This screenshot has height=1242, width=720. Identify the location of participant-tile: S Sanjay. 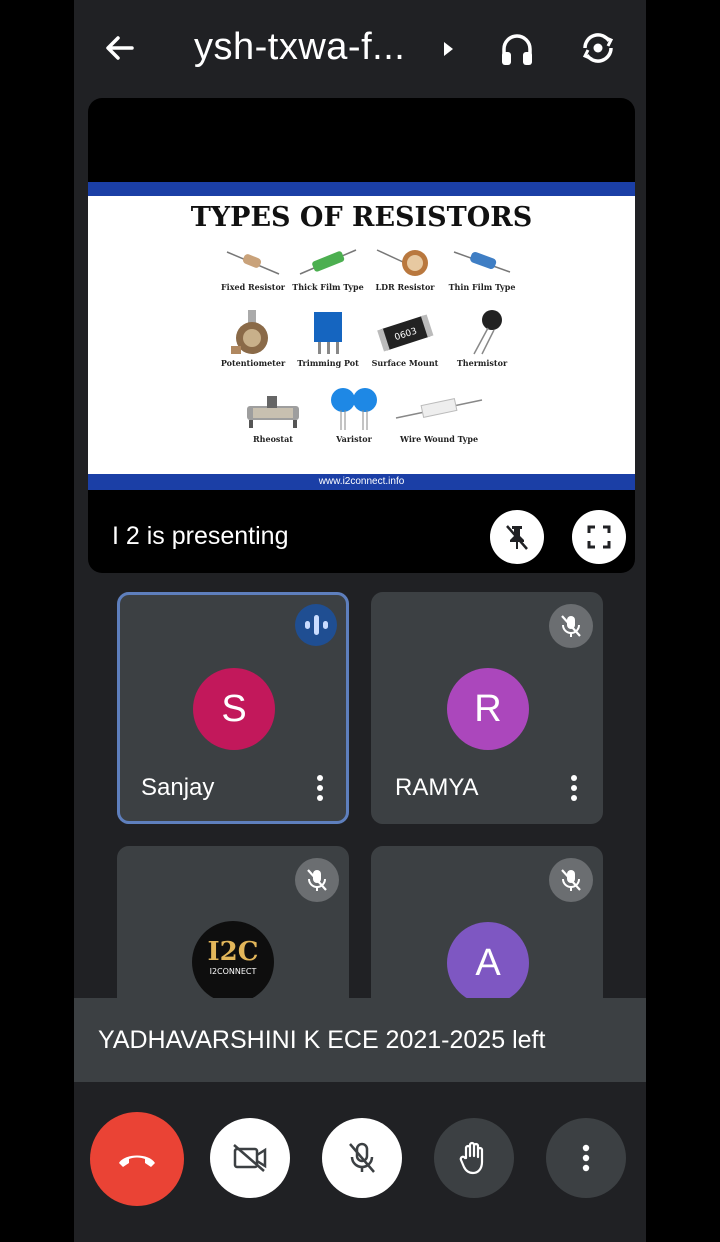
(233, 708).